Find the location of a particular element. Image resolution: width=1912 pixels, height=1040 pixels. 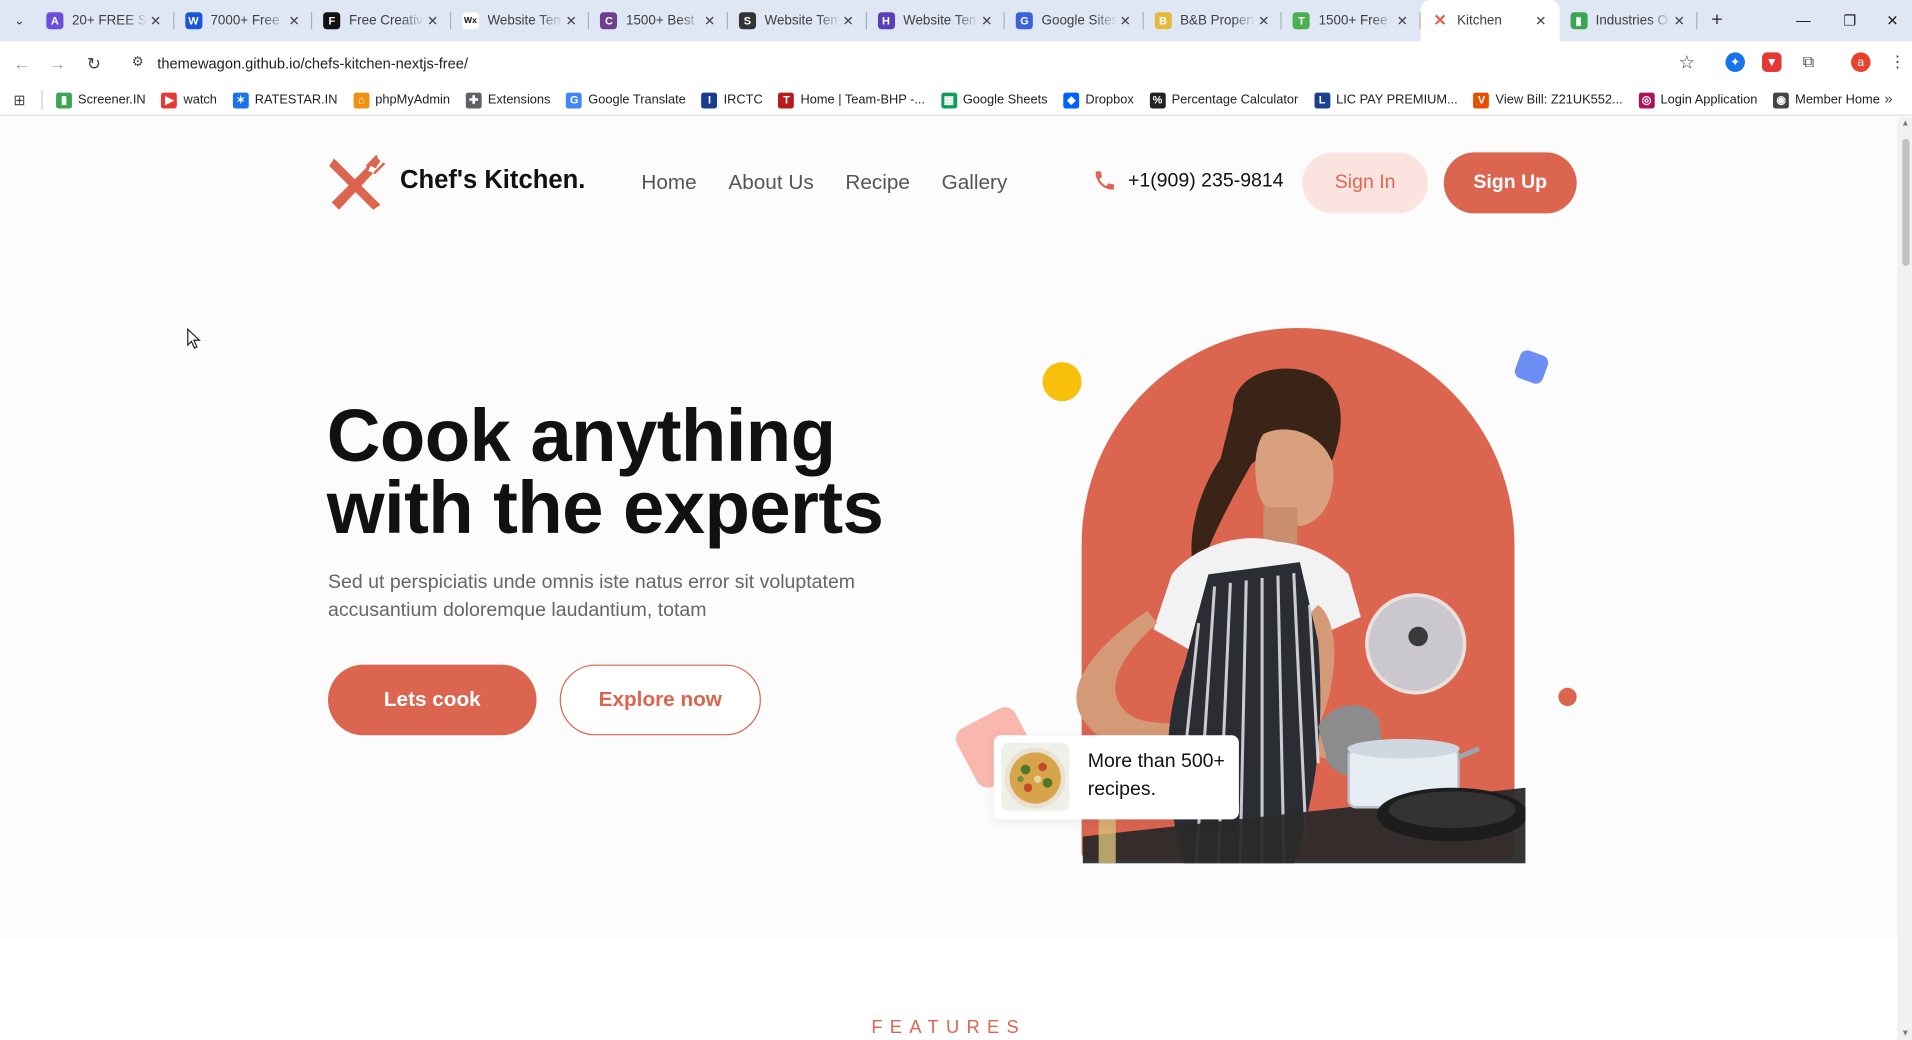

restore-icon: ❐ is located at coordinates (1850, 20).